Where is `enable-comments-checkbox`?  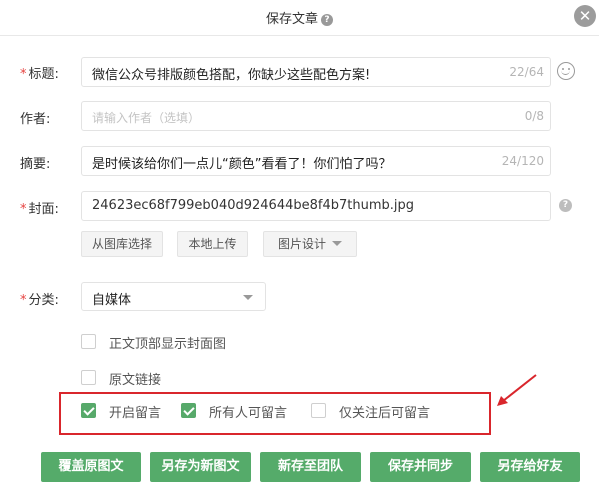 enable-comments-checkbox is located at coordinates (88, 410).